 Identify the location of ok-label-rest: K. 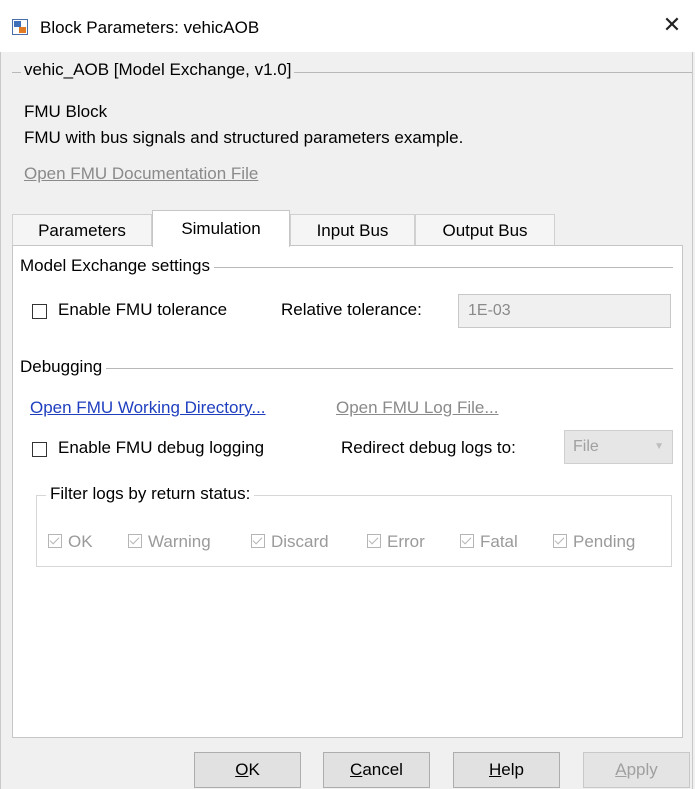
(254, 769).